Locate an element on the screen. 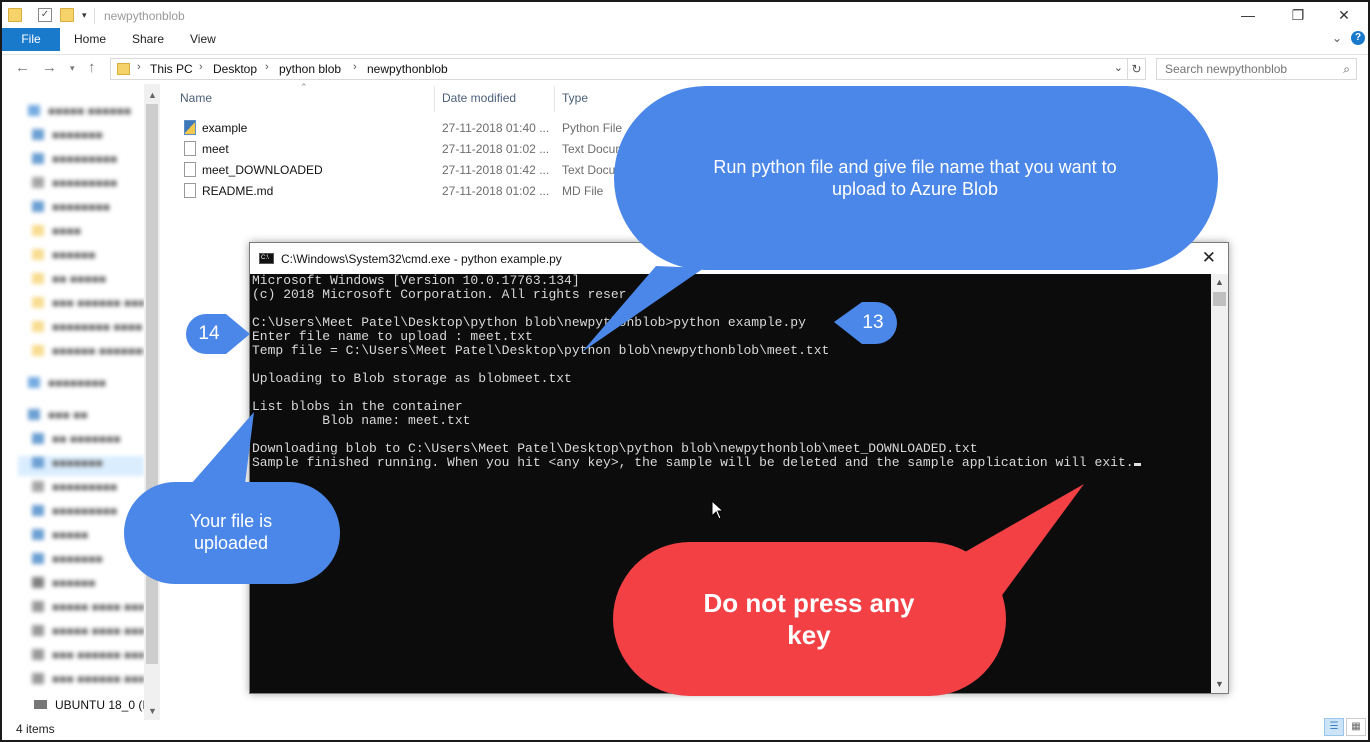  tab-file: File is located at coordinates (31, 39).